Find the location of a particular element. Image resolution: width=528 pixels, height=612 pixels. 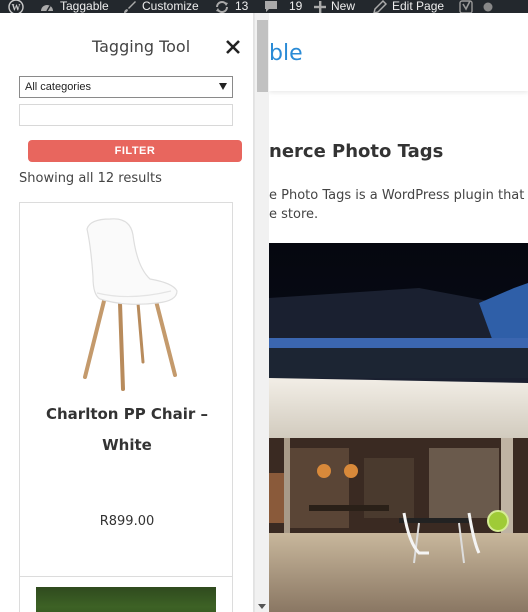

product-card is located at coordinates (126, 594).